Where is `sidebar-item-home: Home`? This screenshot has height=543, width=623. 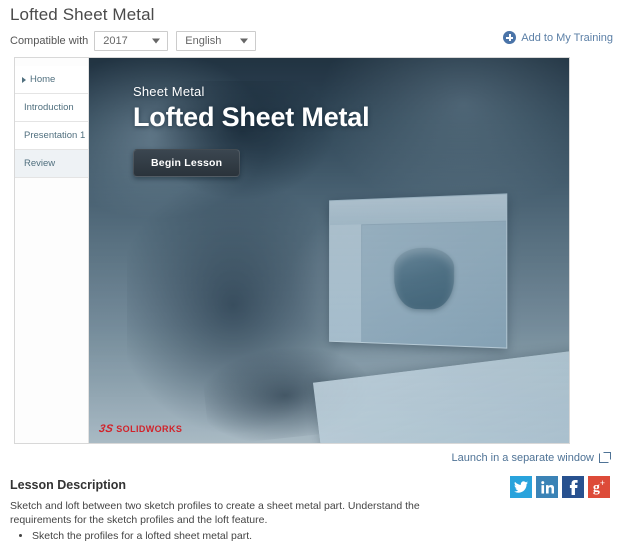
sidebar-item-home: Home is located at coordinates (51, 80).